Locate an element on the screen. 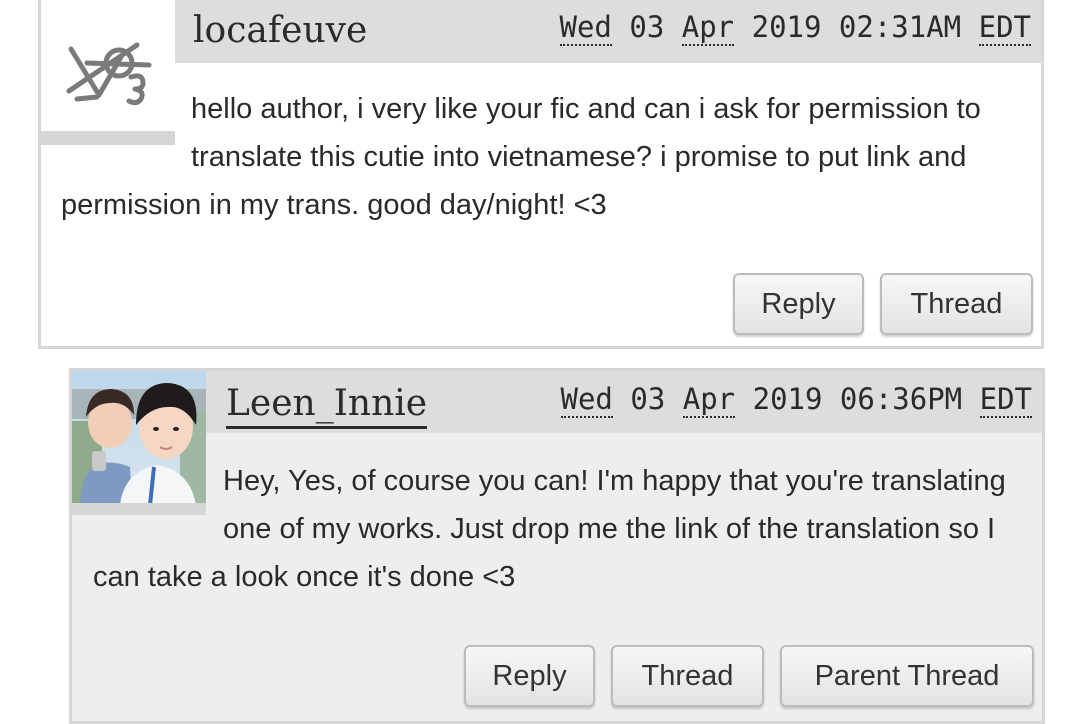 Image resolution: width=1080 pixels, height=724 pixels. parent-thread-button: Parent Thread is located at coordinates (907, 676).